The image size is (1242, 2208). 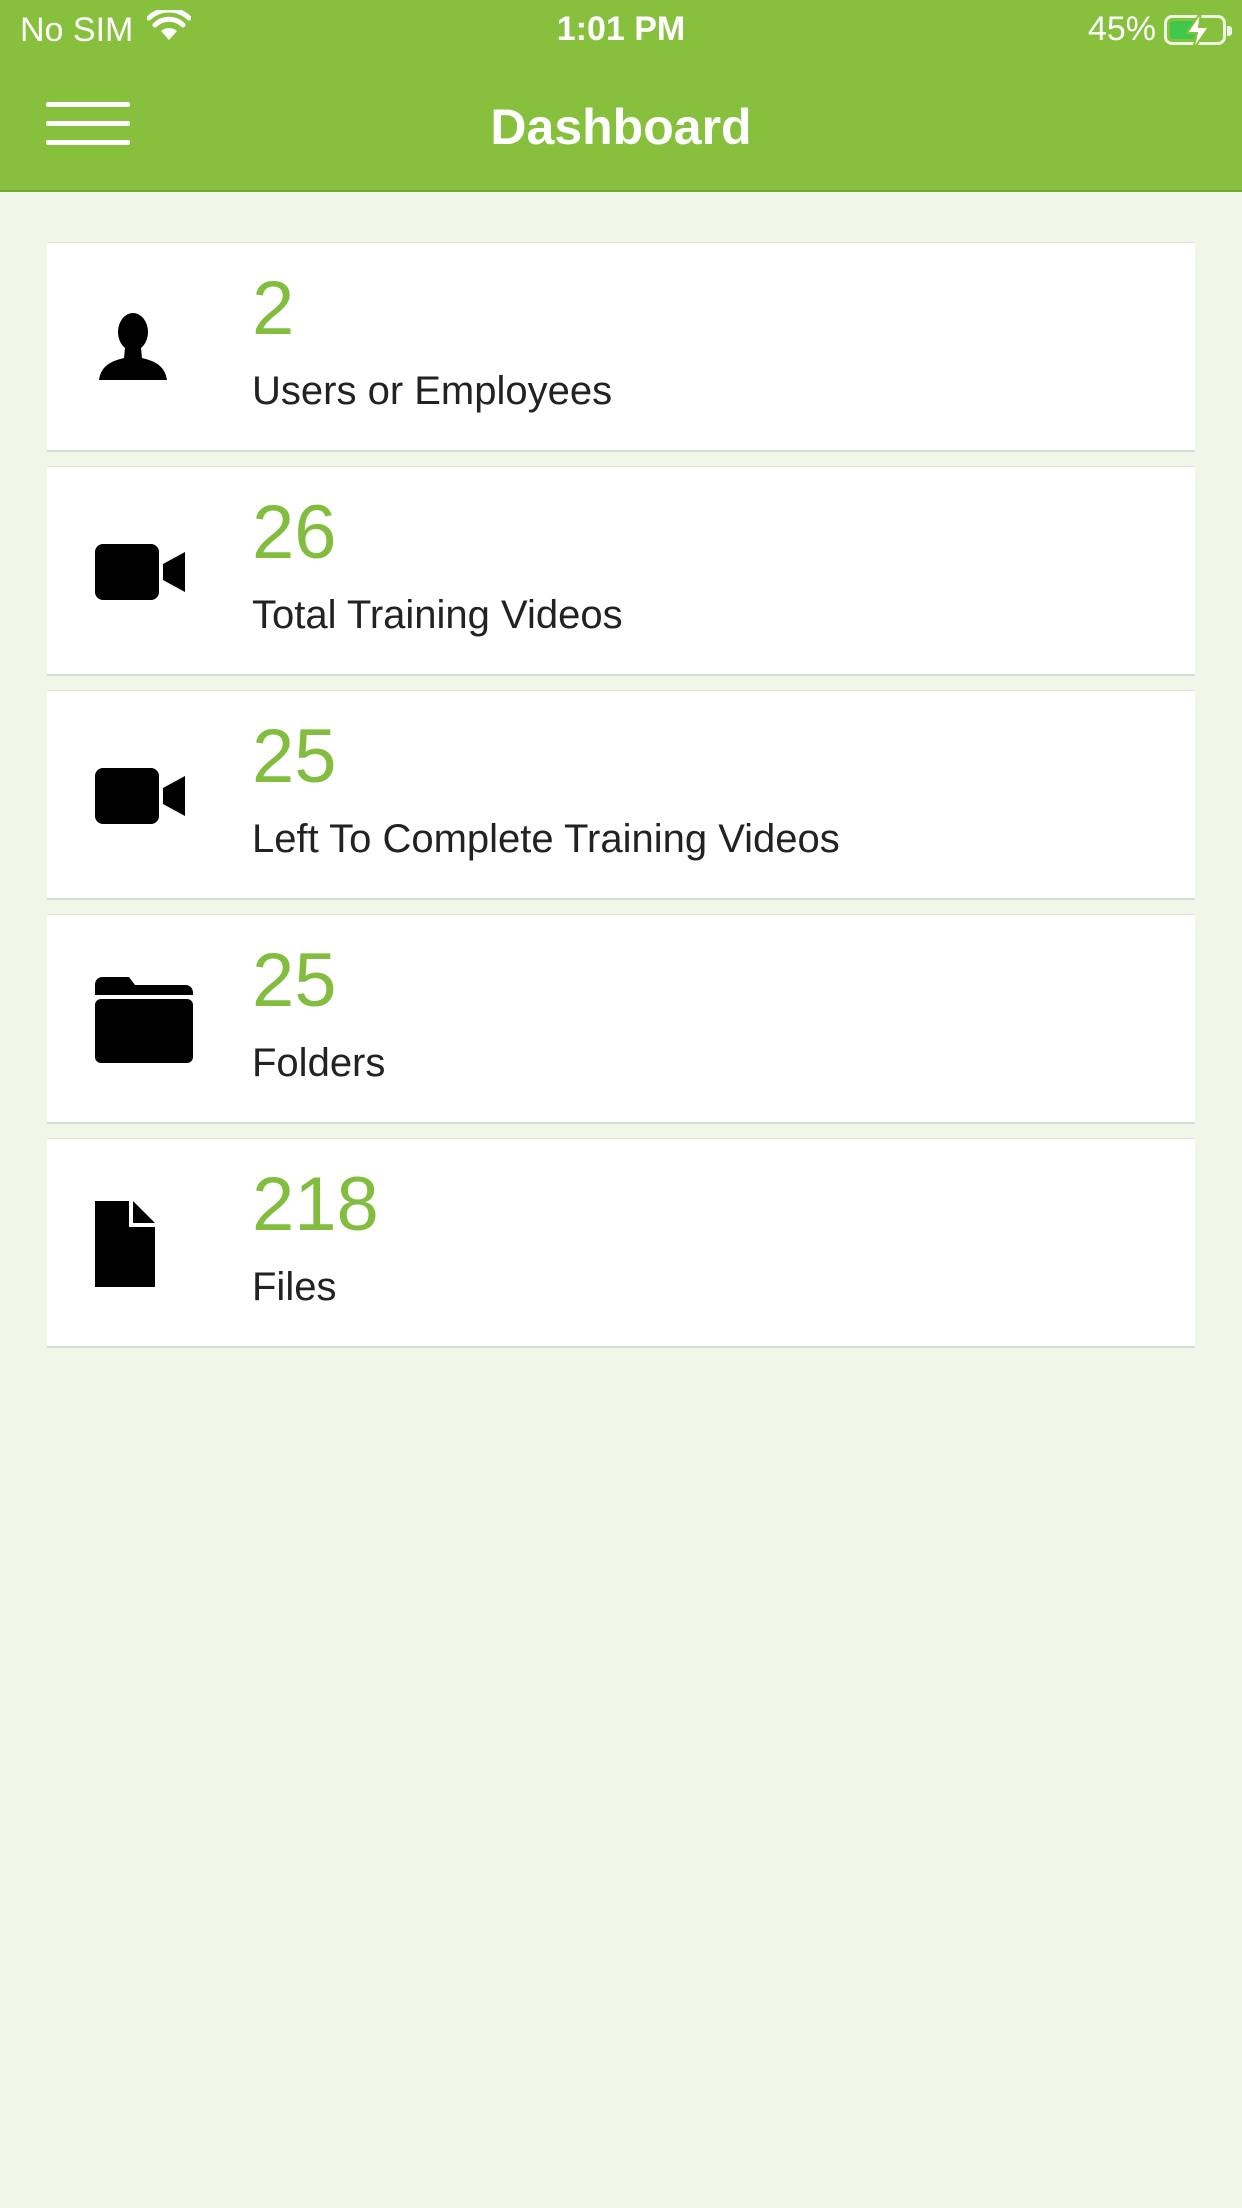 What do you see at coordinates (145, 348) in the screenshot?
I see `user-icon` at bounding box center [145, 348].